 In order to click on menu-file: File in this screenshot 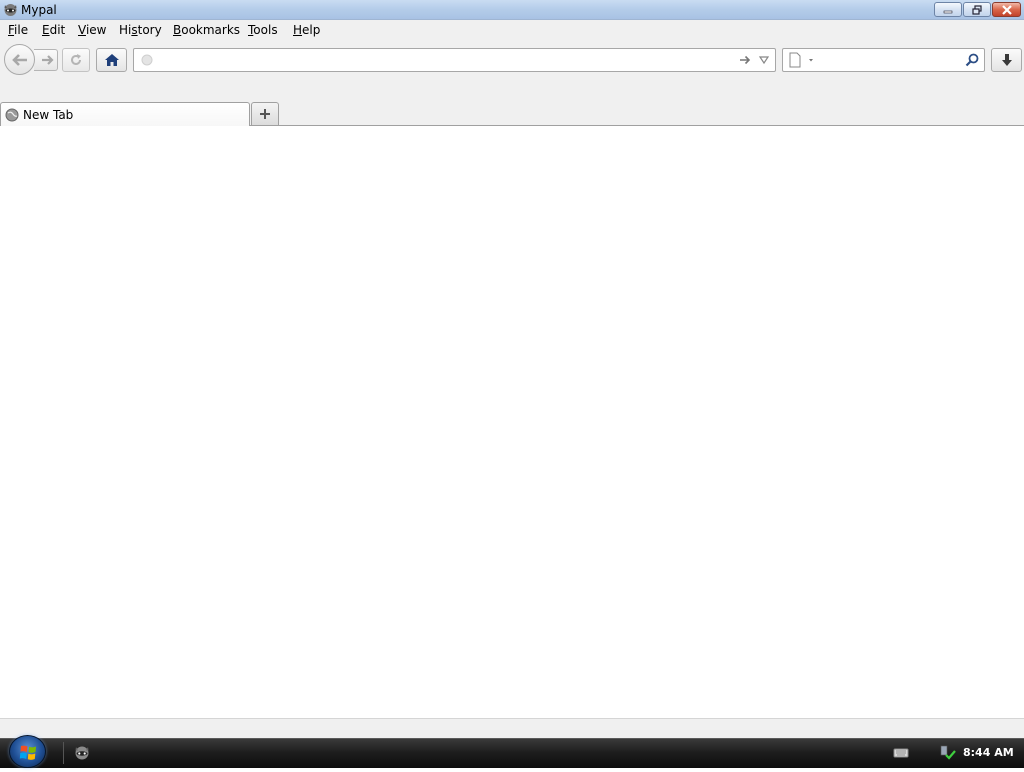, I will do `click(18, 30)`.